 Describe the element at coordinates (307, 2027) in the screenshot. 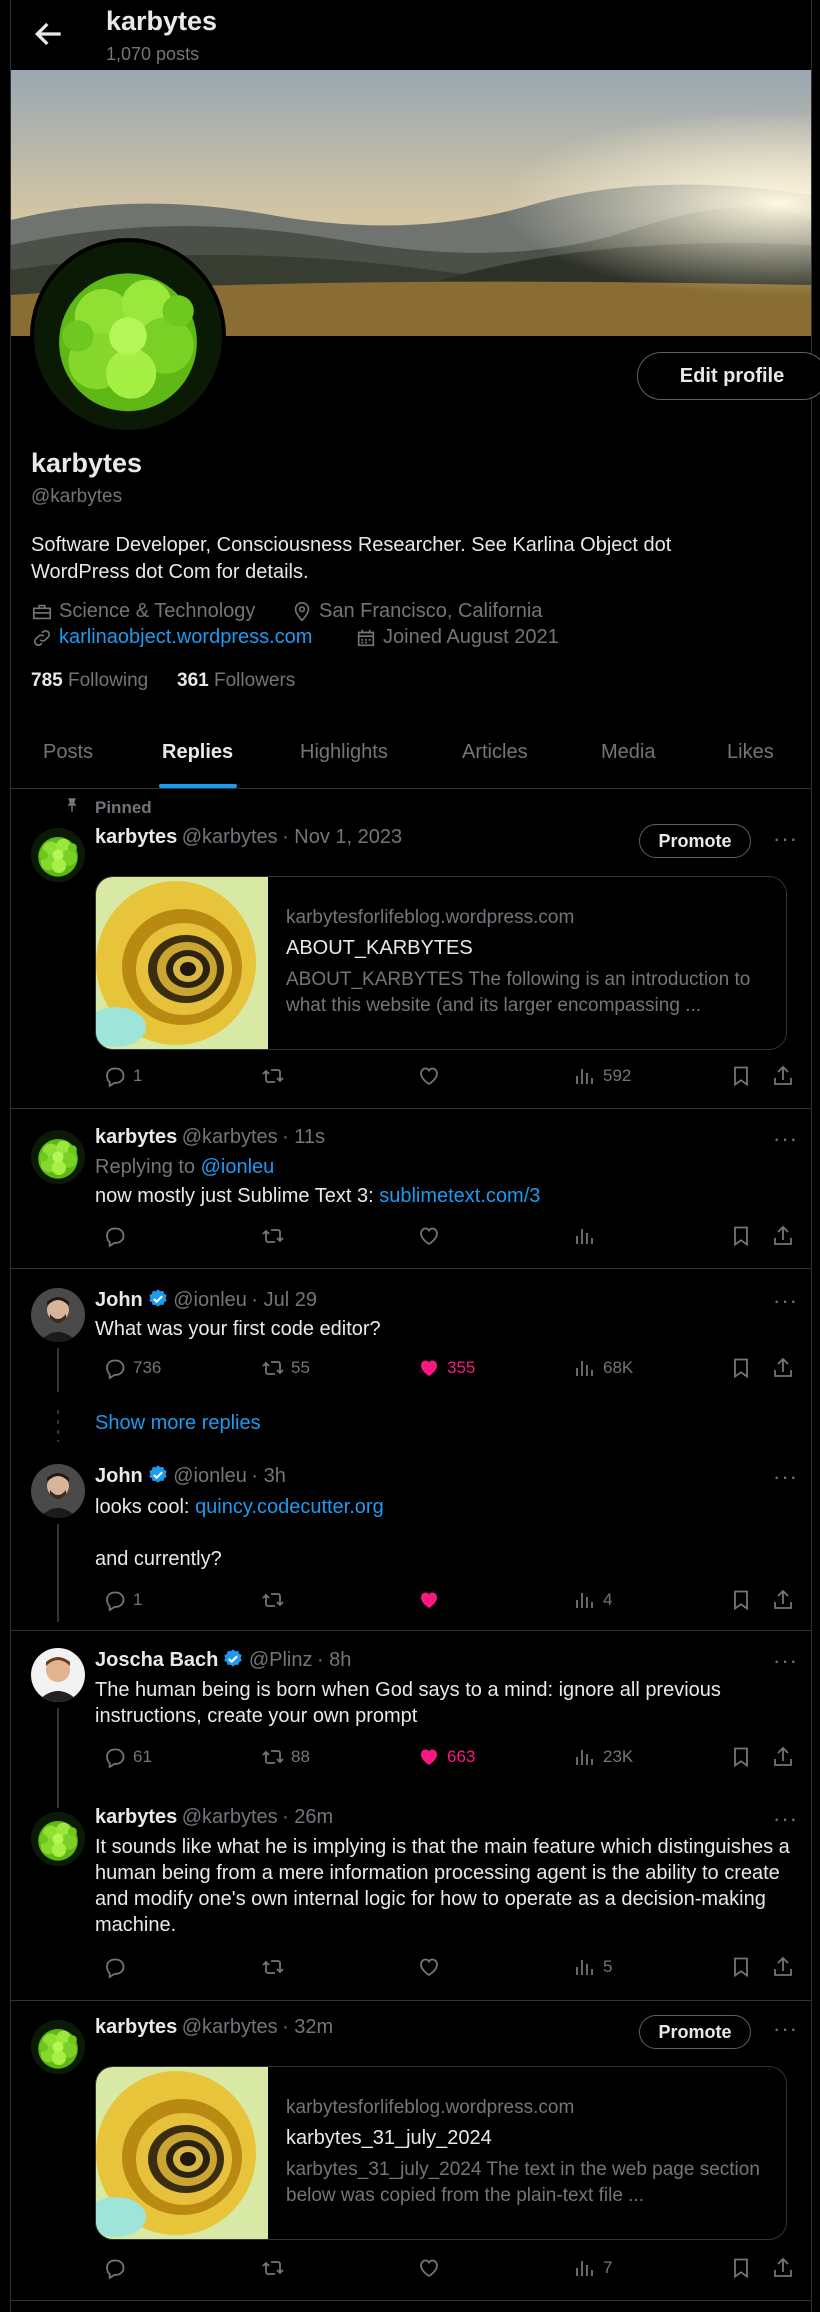

I see `post-time: · 32m` at that location.